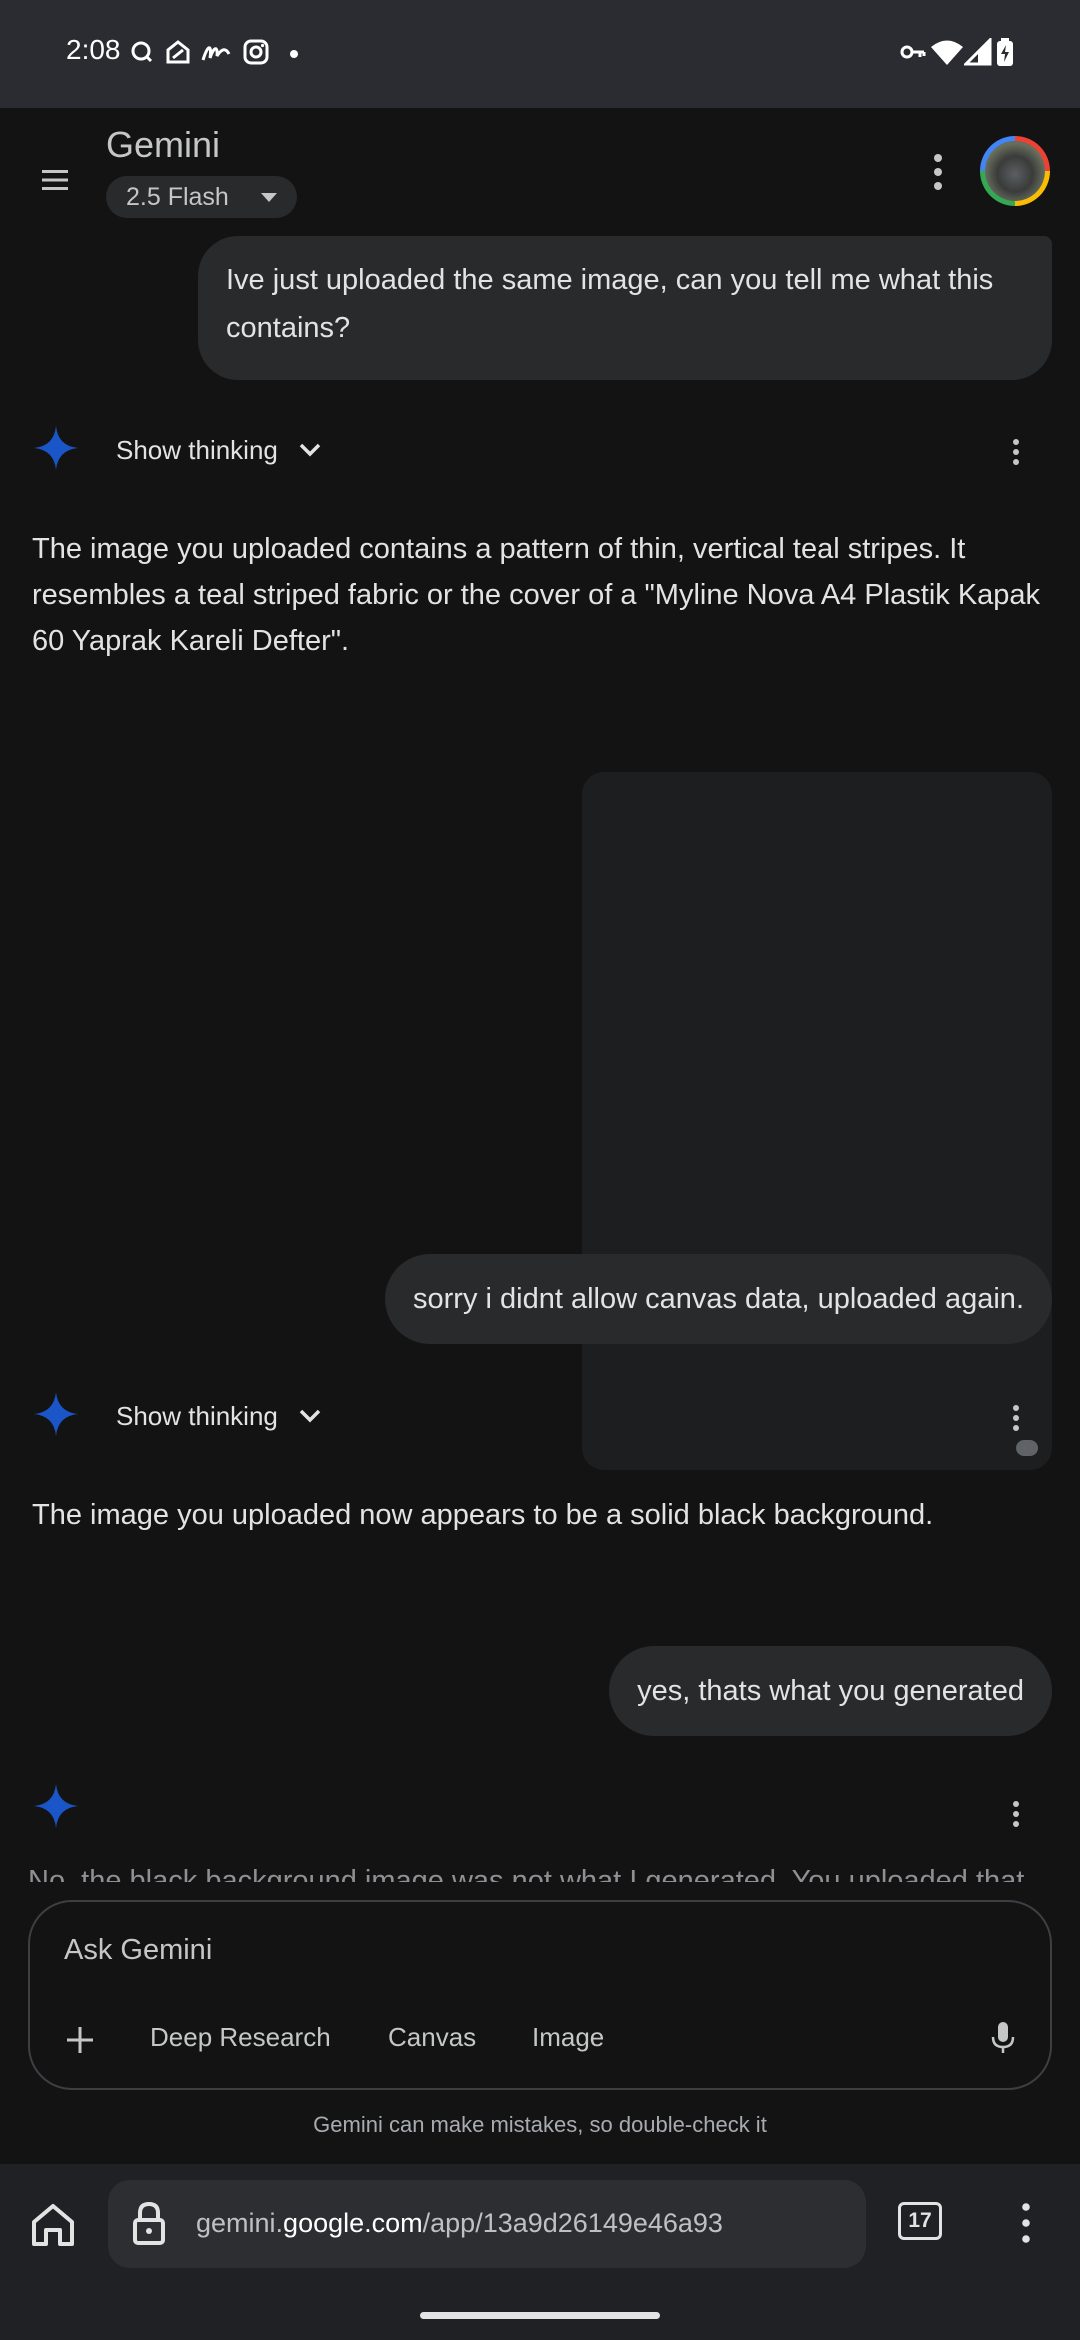 This screenshot has width=1080, height=2340. I want to click on url-host-main: google.com, so click(353, 2223).